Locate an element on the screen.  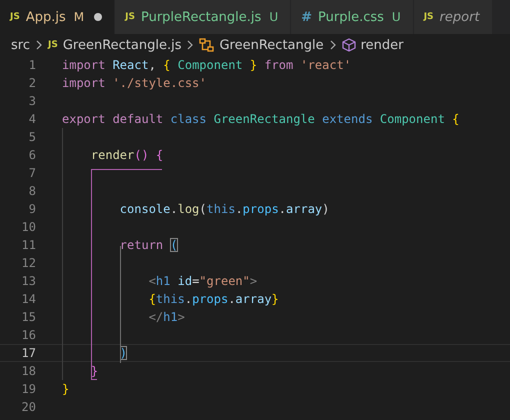
breadcrumb-item: src is located at coordinates (20, 45).